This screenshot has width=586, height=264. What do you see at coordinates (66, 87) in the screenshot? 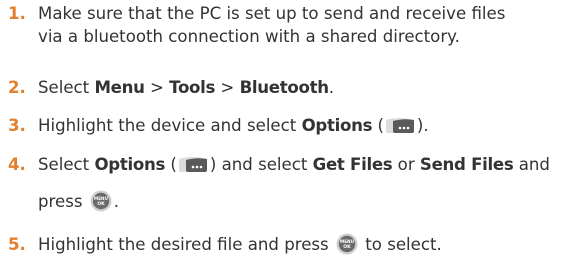
I see `step-2-select-text: Select` at bounding box center [66, 87].